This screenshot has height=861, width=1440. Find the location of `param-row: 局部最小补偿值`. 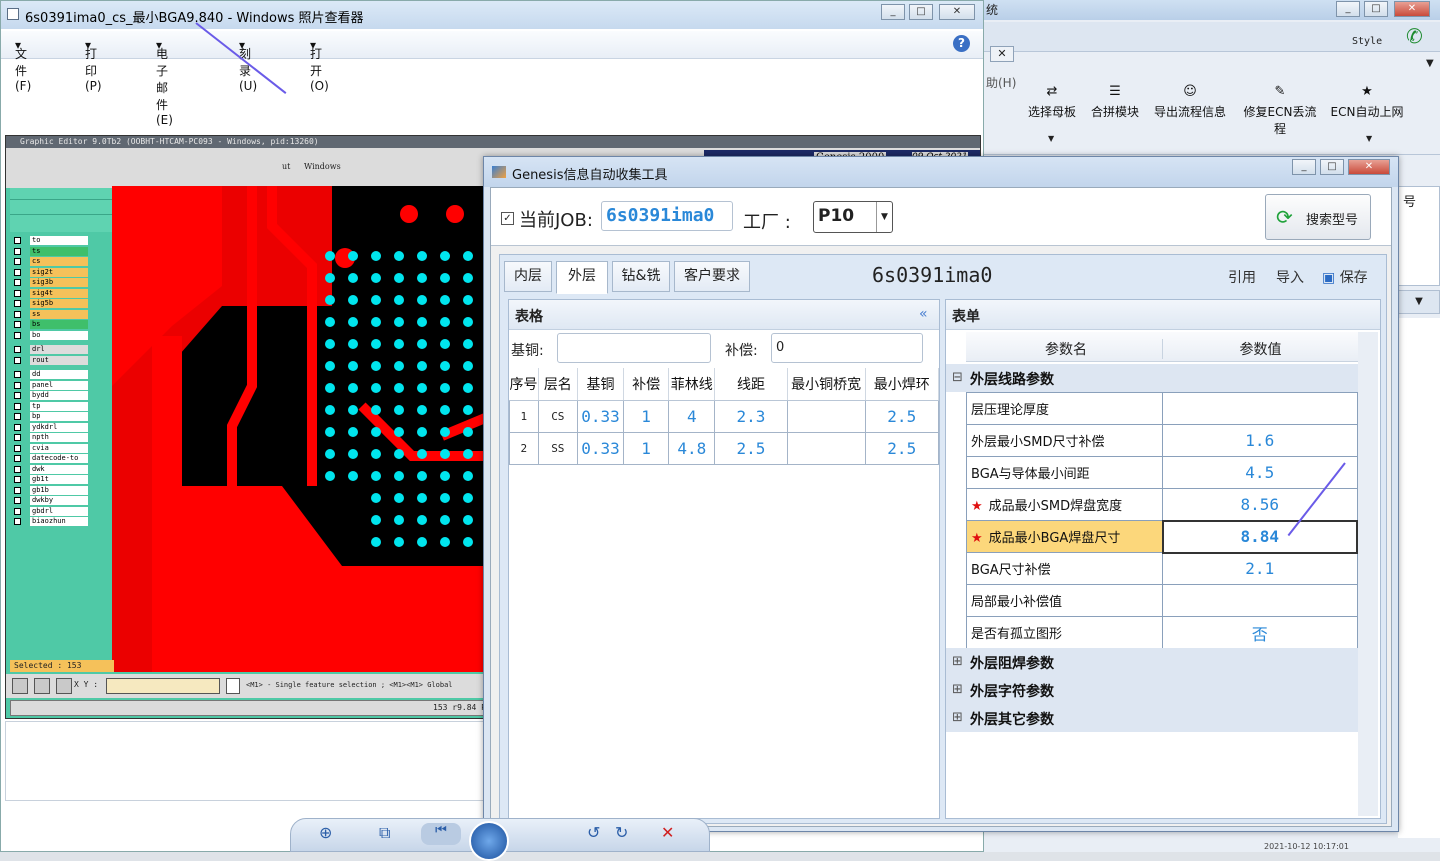

param-row: 局部最小补偿值 is located at coordinates (1162, 600).